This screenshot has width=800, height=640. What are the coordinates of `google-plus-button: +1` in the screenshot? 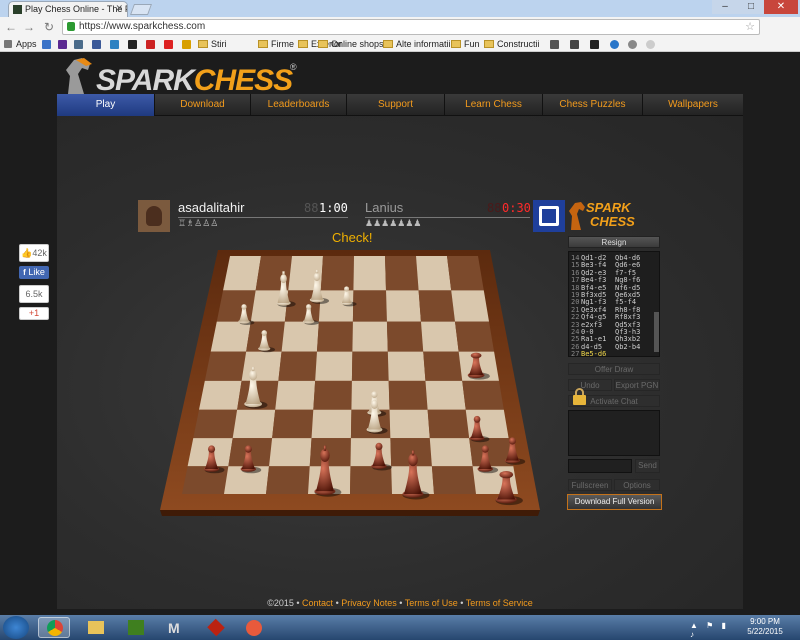 It's located at (34, 313).